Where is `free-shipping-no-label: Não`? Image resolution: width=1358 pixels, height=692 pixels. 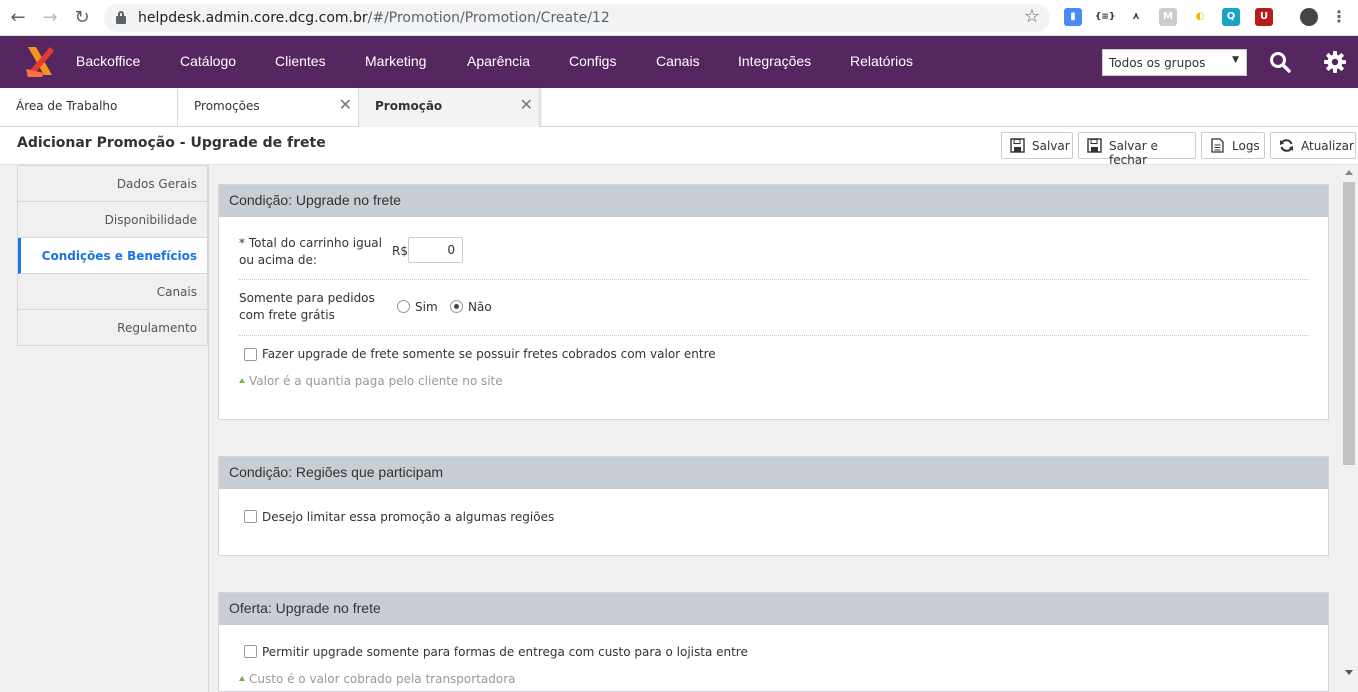 free-shipping-no-label: Não is located at coordinates (480, 307).